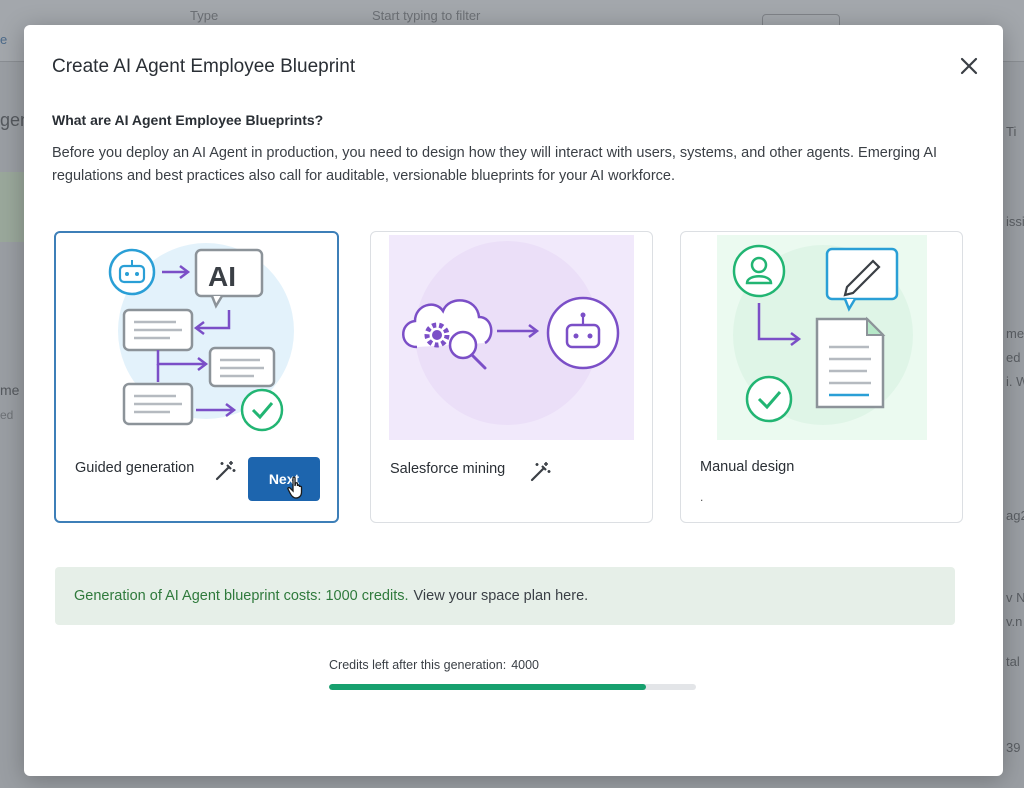  Describe the element at coordinates (426, 15) in the screenshot. I see `background-filter-input: Start typing to filter` at that location.